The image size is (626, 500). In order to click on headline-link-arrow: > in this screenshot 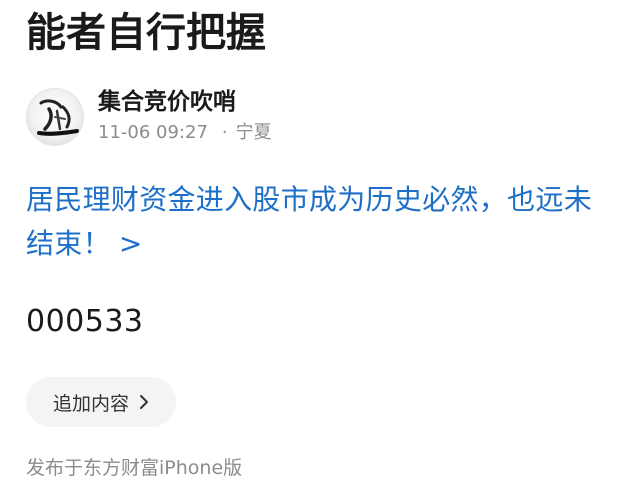, I will do `click(130, 243)`.